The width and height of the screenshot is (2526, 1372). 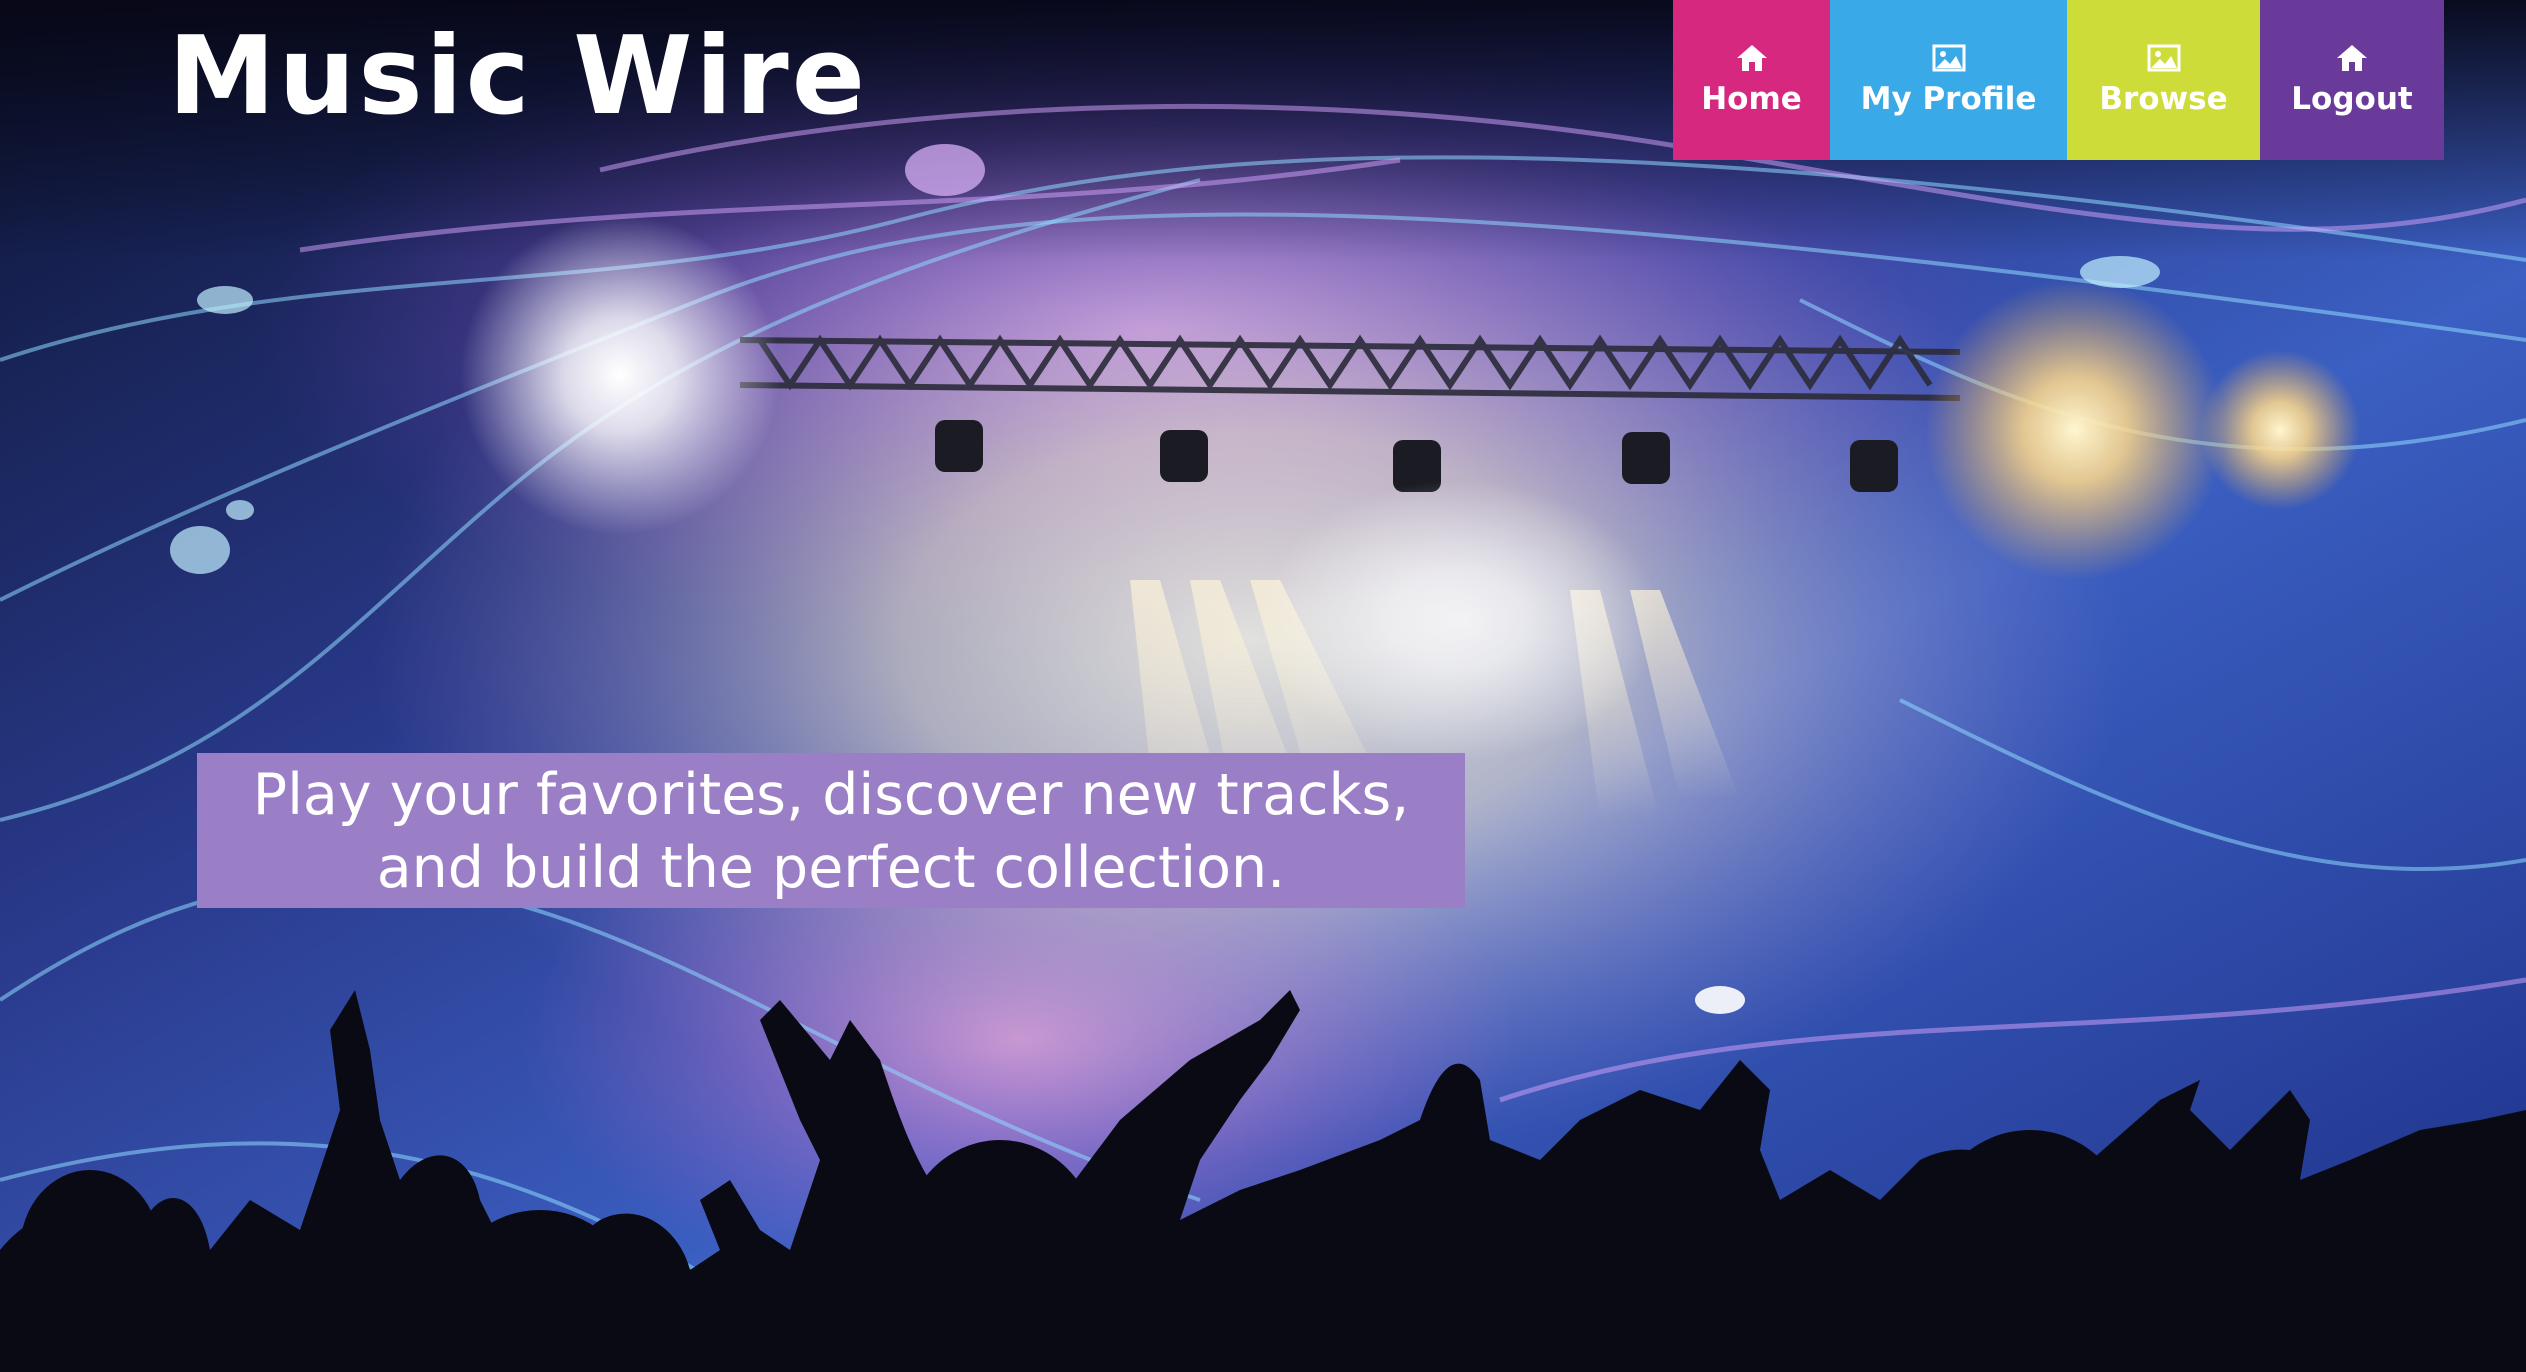 I want to click on nav-home-button: Home, so click(x=1751, y=80).